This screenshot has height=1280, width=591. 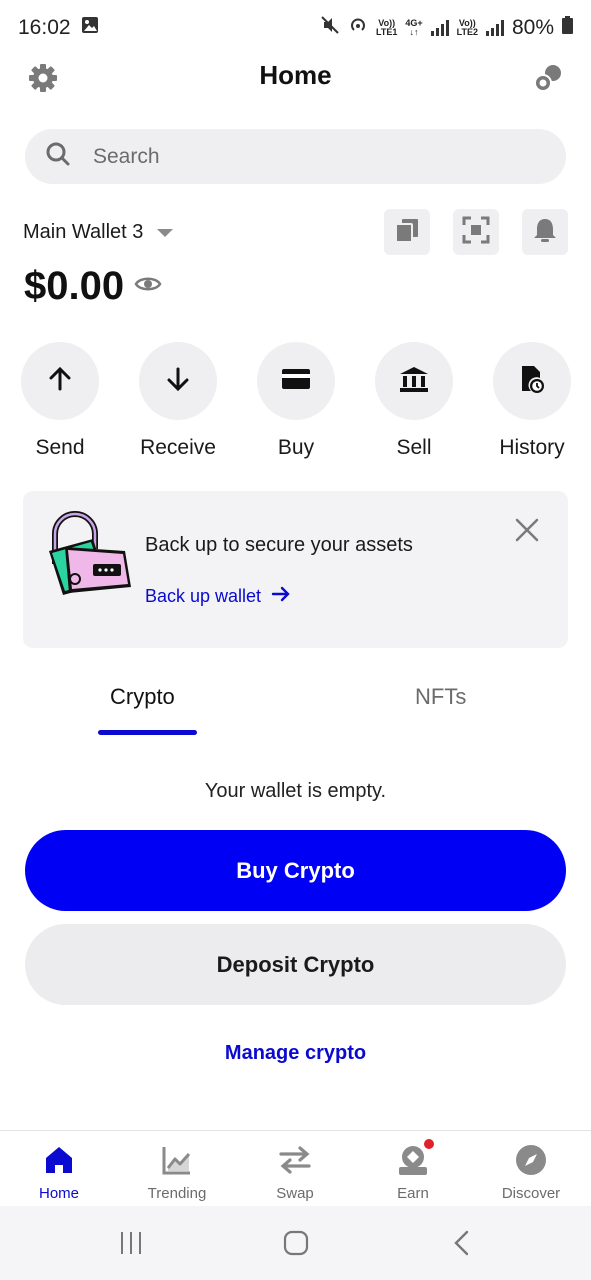 I want to click on system-navigation, so click(x=295, y=1243).